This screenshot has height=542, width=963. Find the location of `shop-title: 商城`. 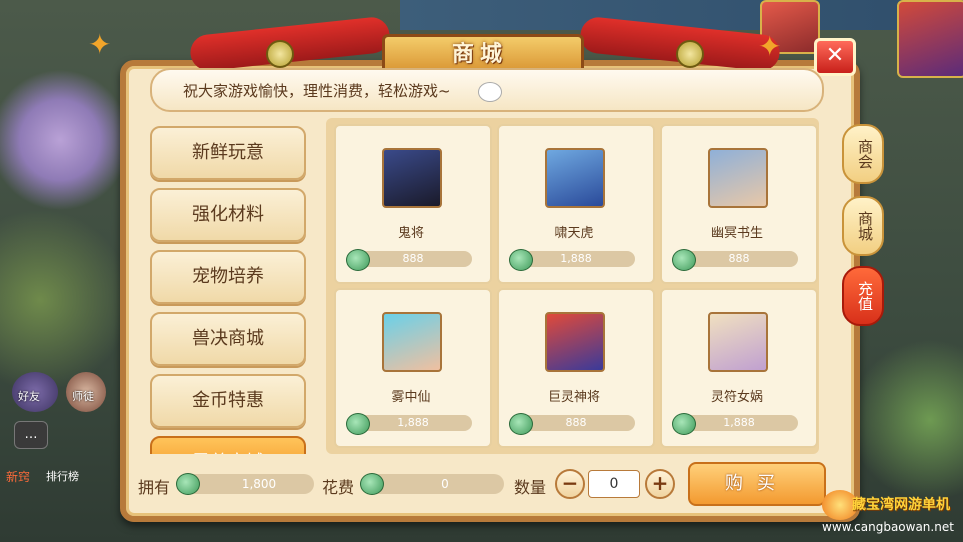

shop-title: 商城 is located at coordinates (479, 54).